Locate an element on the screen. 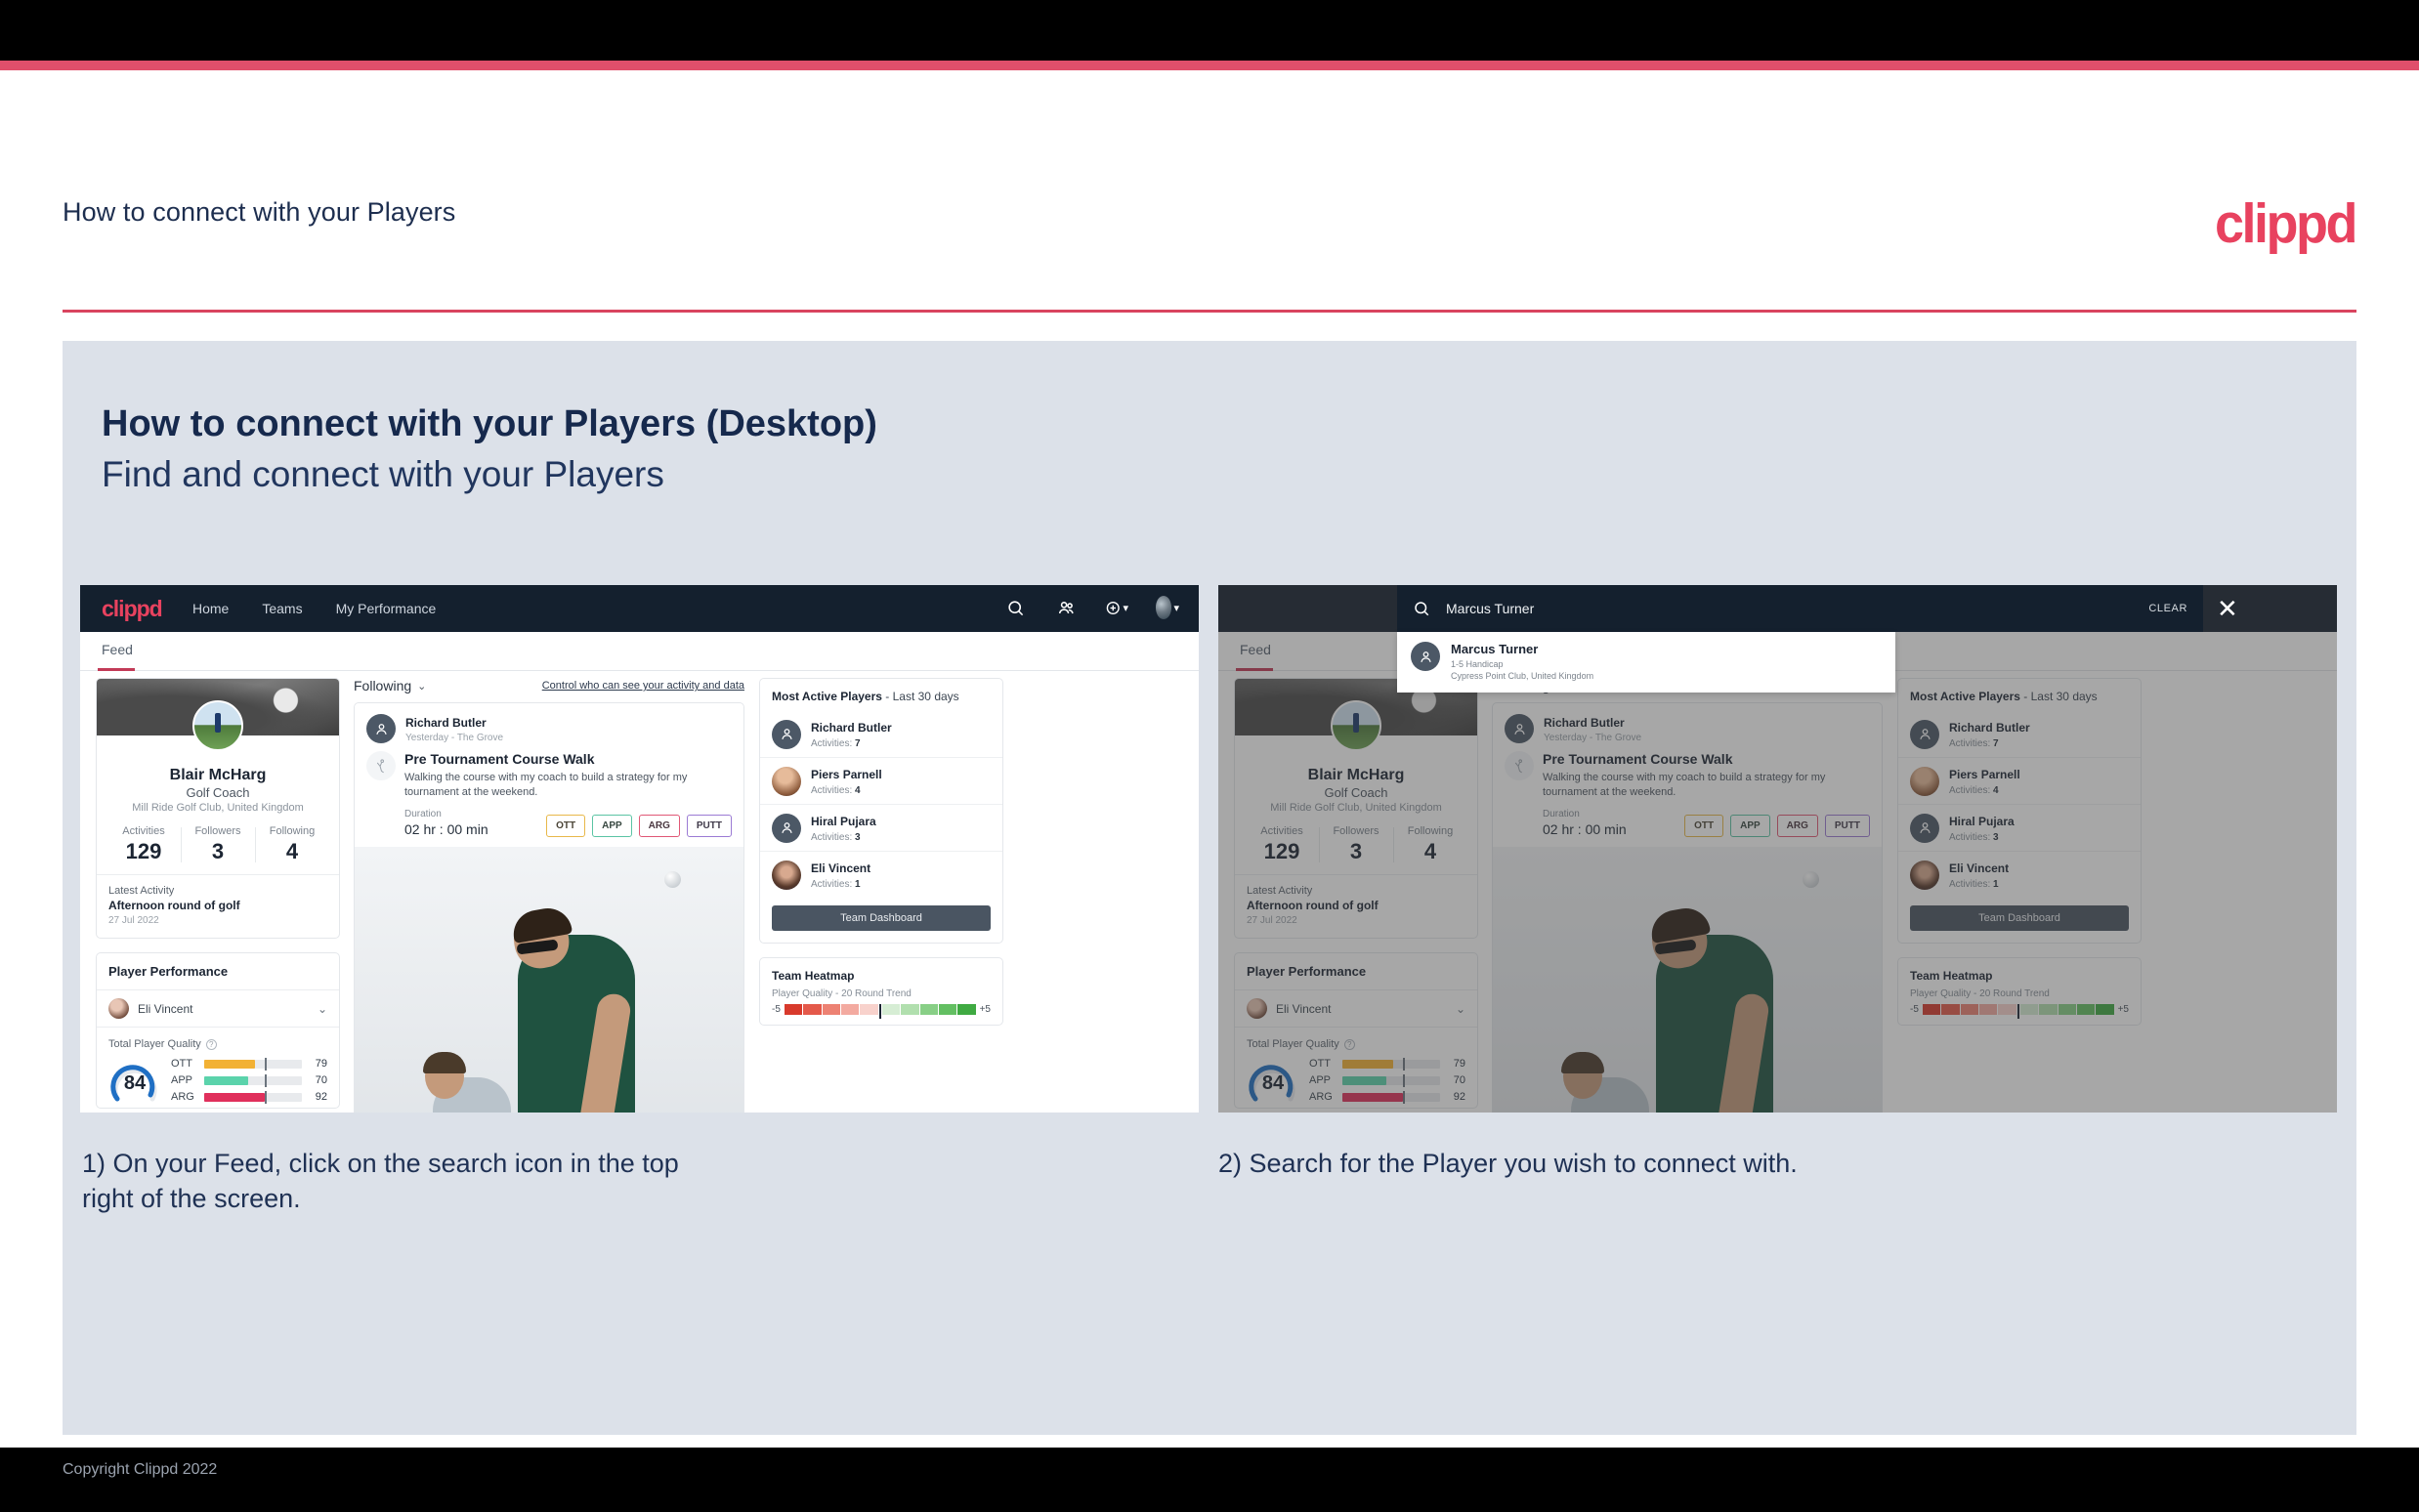 This screenshot has height=1512, width=2419. search-input: Marcus Turner is located at coordinates (1797, 608).